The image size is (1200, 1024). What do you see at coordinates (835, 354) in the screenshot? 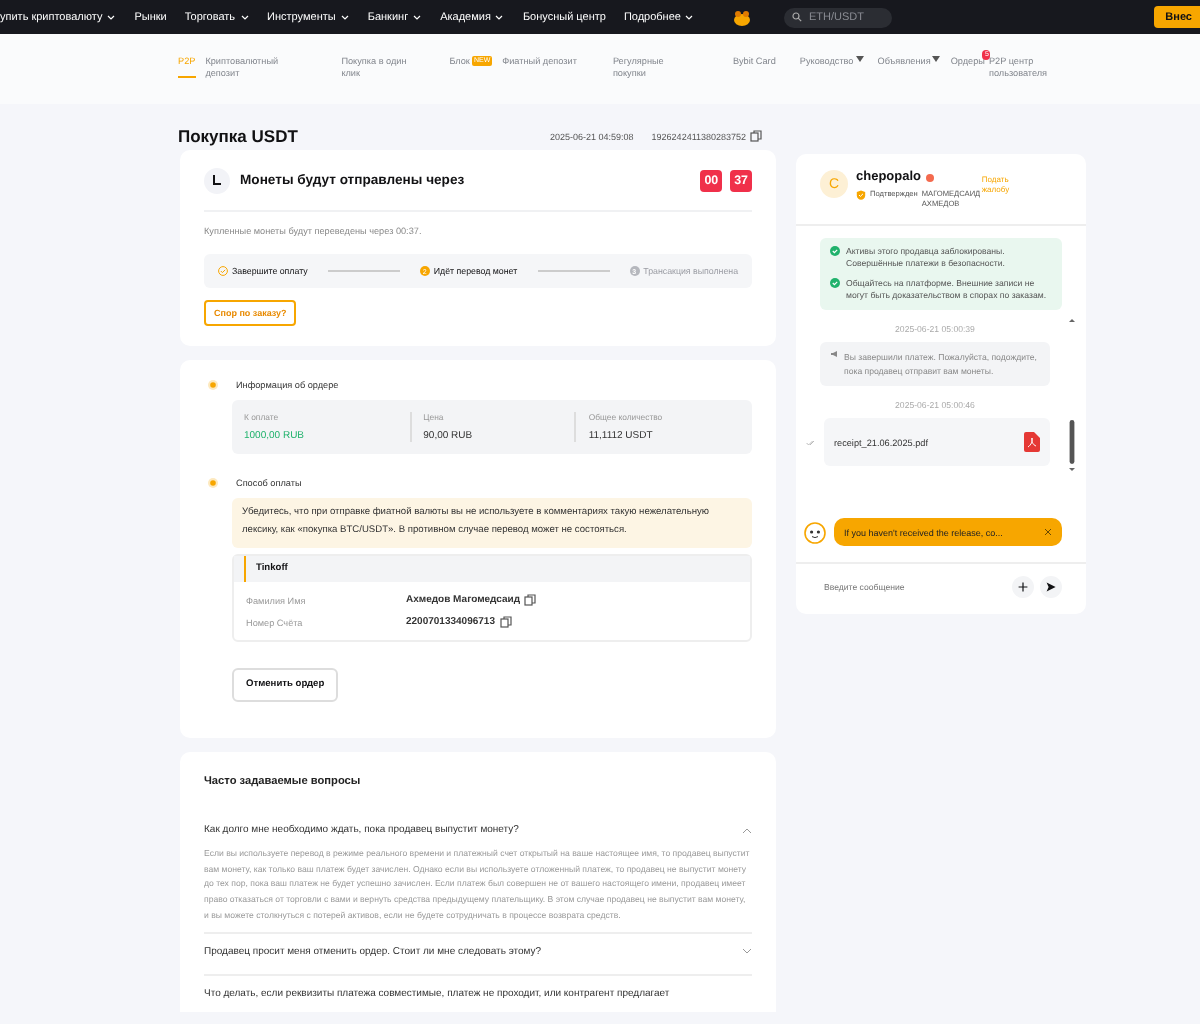
I see `megaphone-icon` at bounding box center [835, 354].